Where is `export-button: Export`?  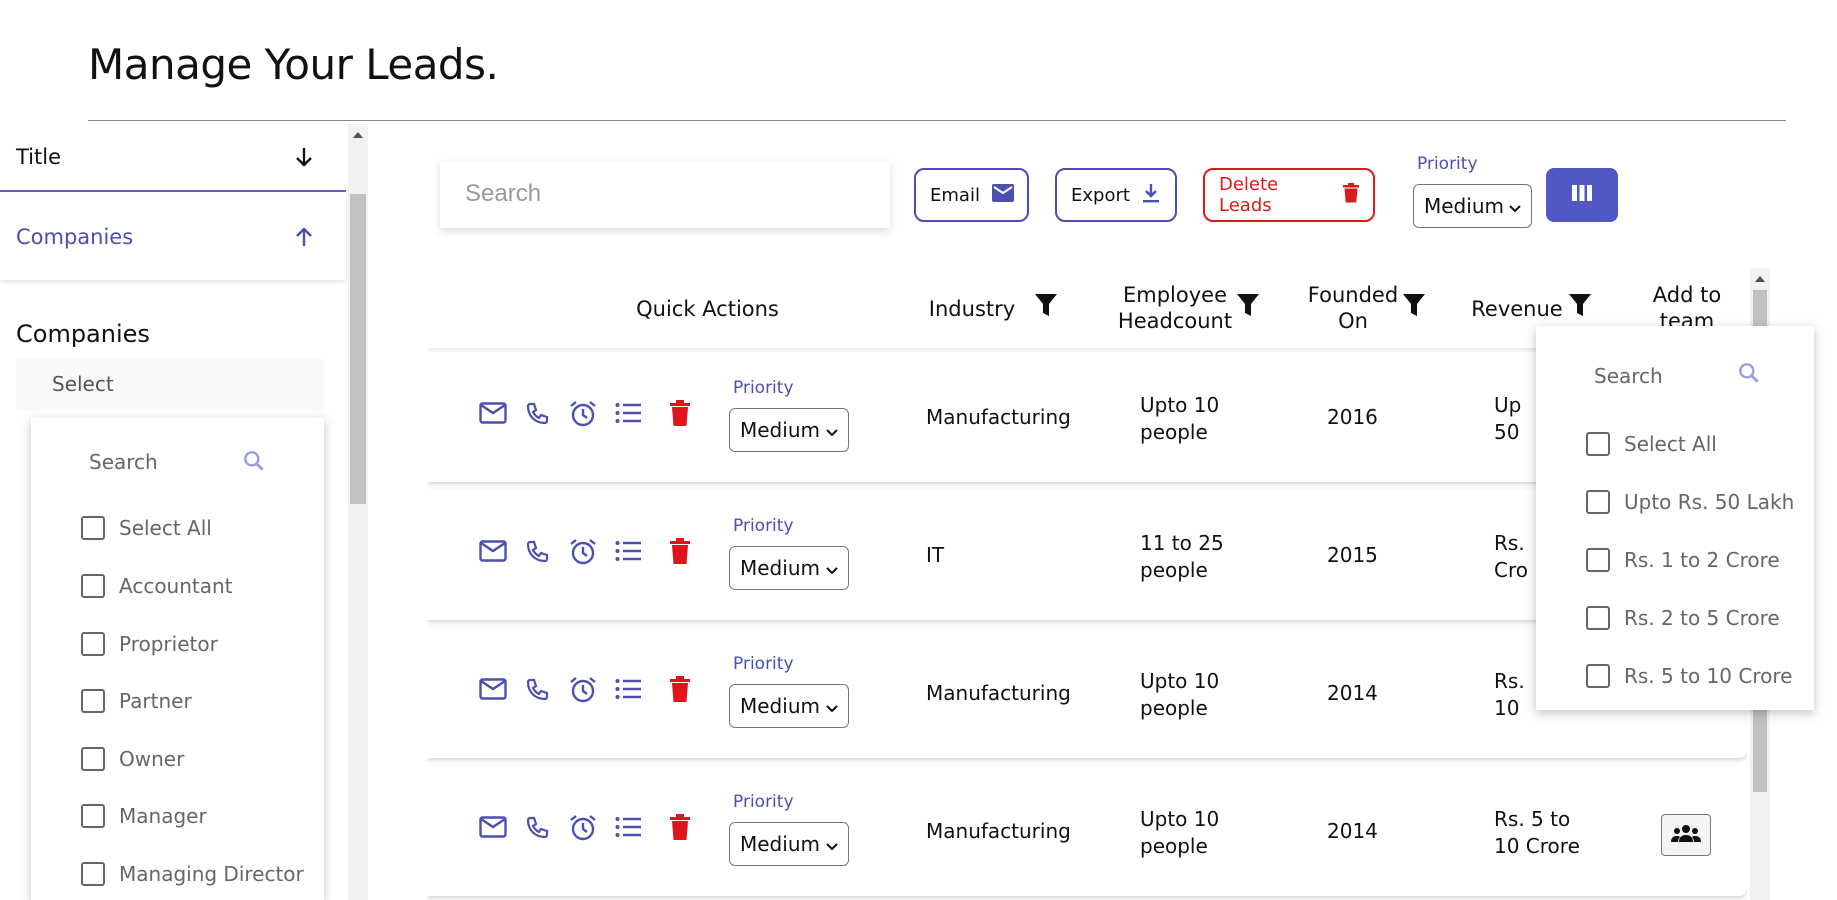
export-button: Export is located at coordinates (1116, 195).